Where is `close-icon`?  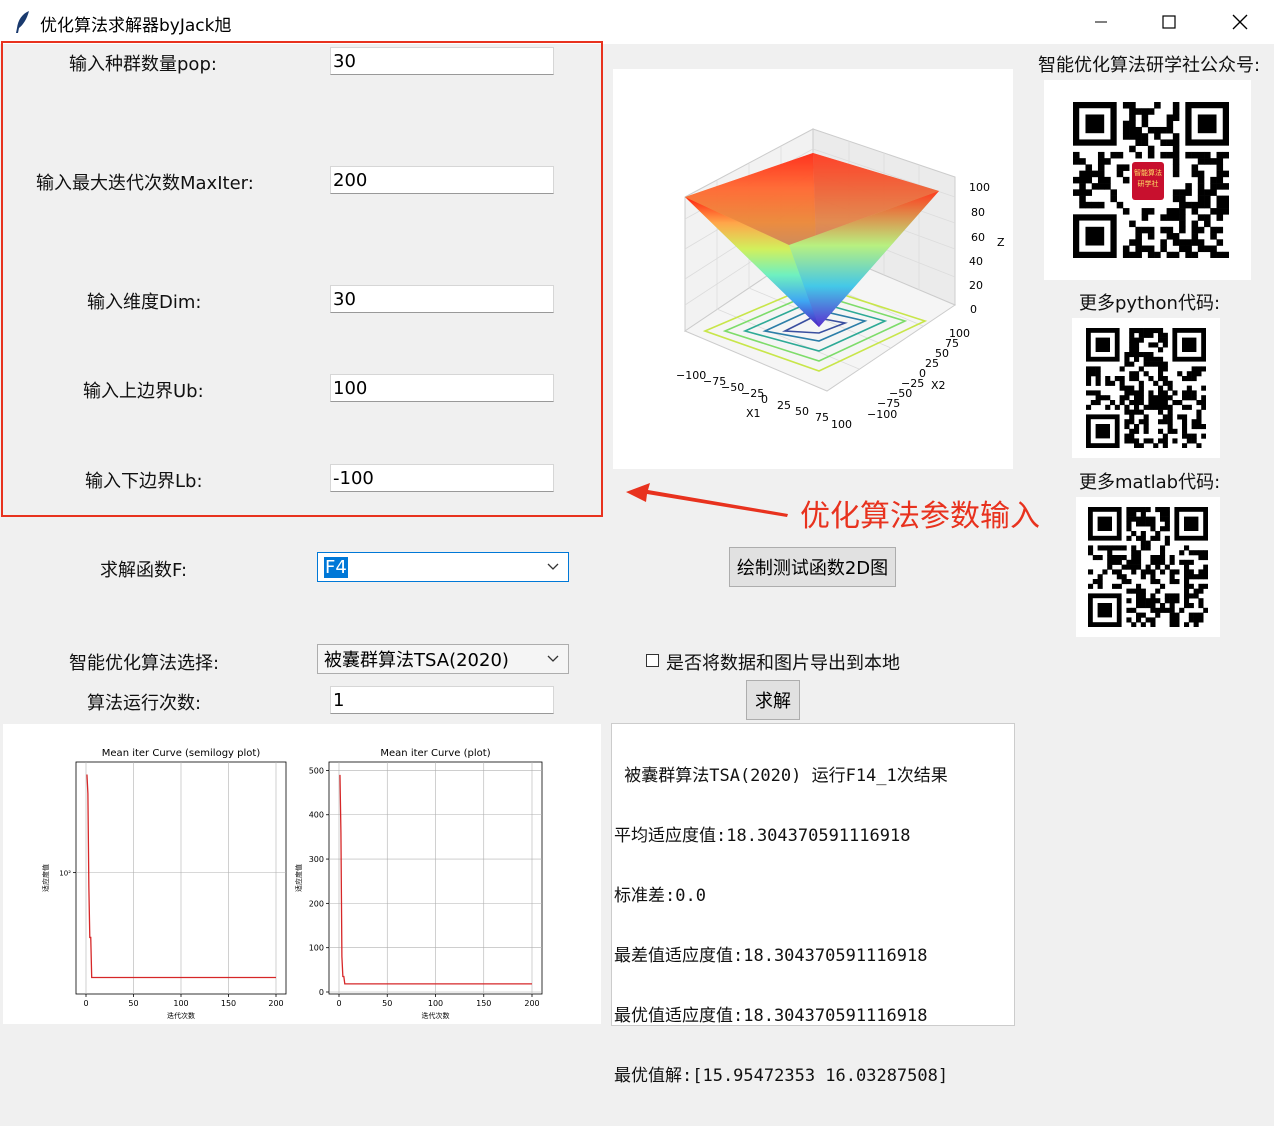
close-icon is located at coordinates (1240, 22).